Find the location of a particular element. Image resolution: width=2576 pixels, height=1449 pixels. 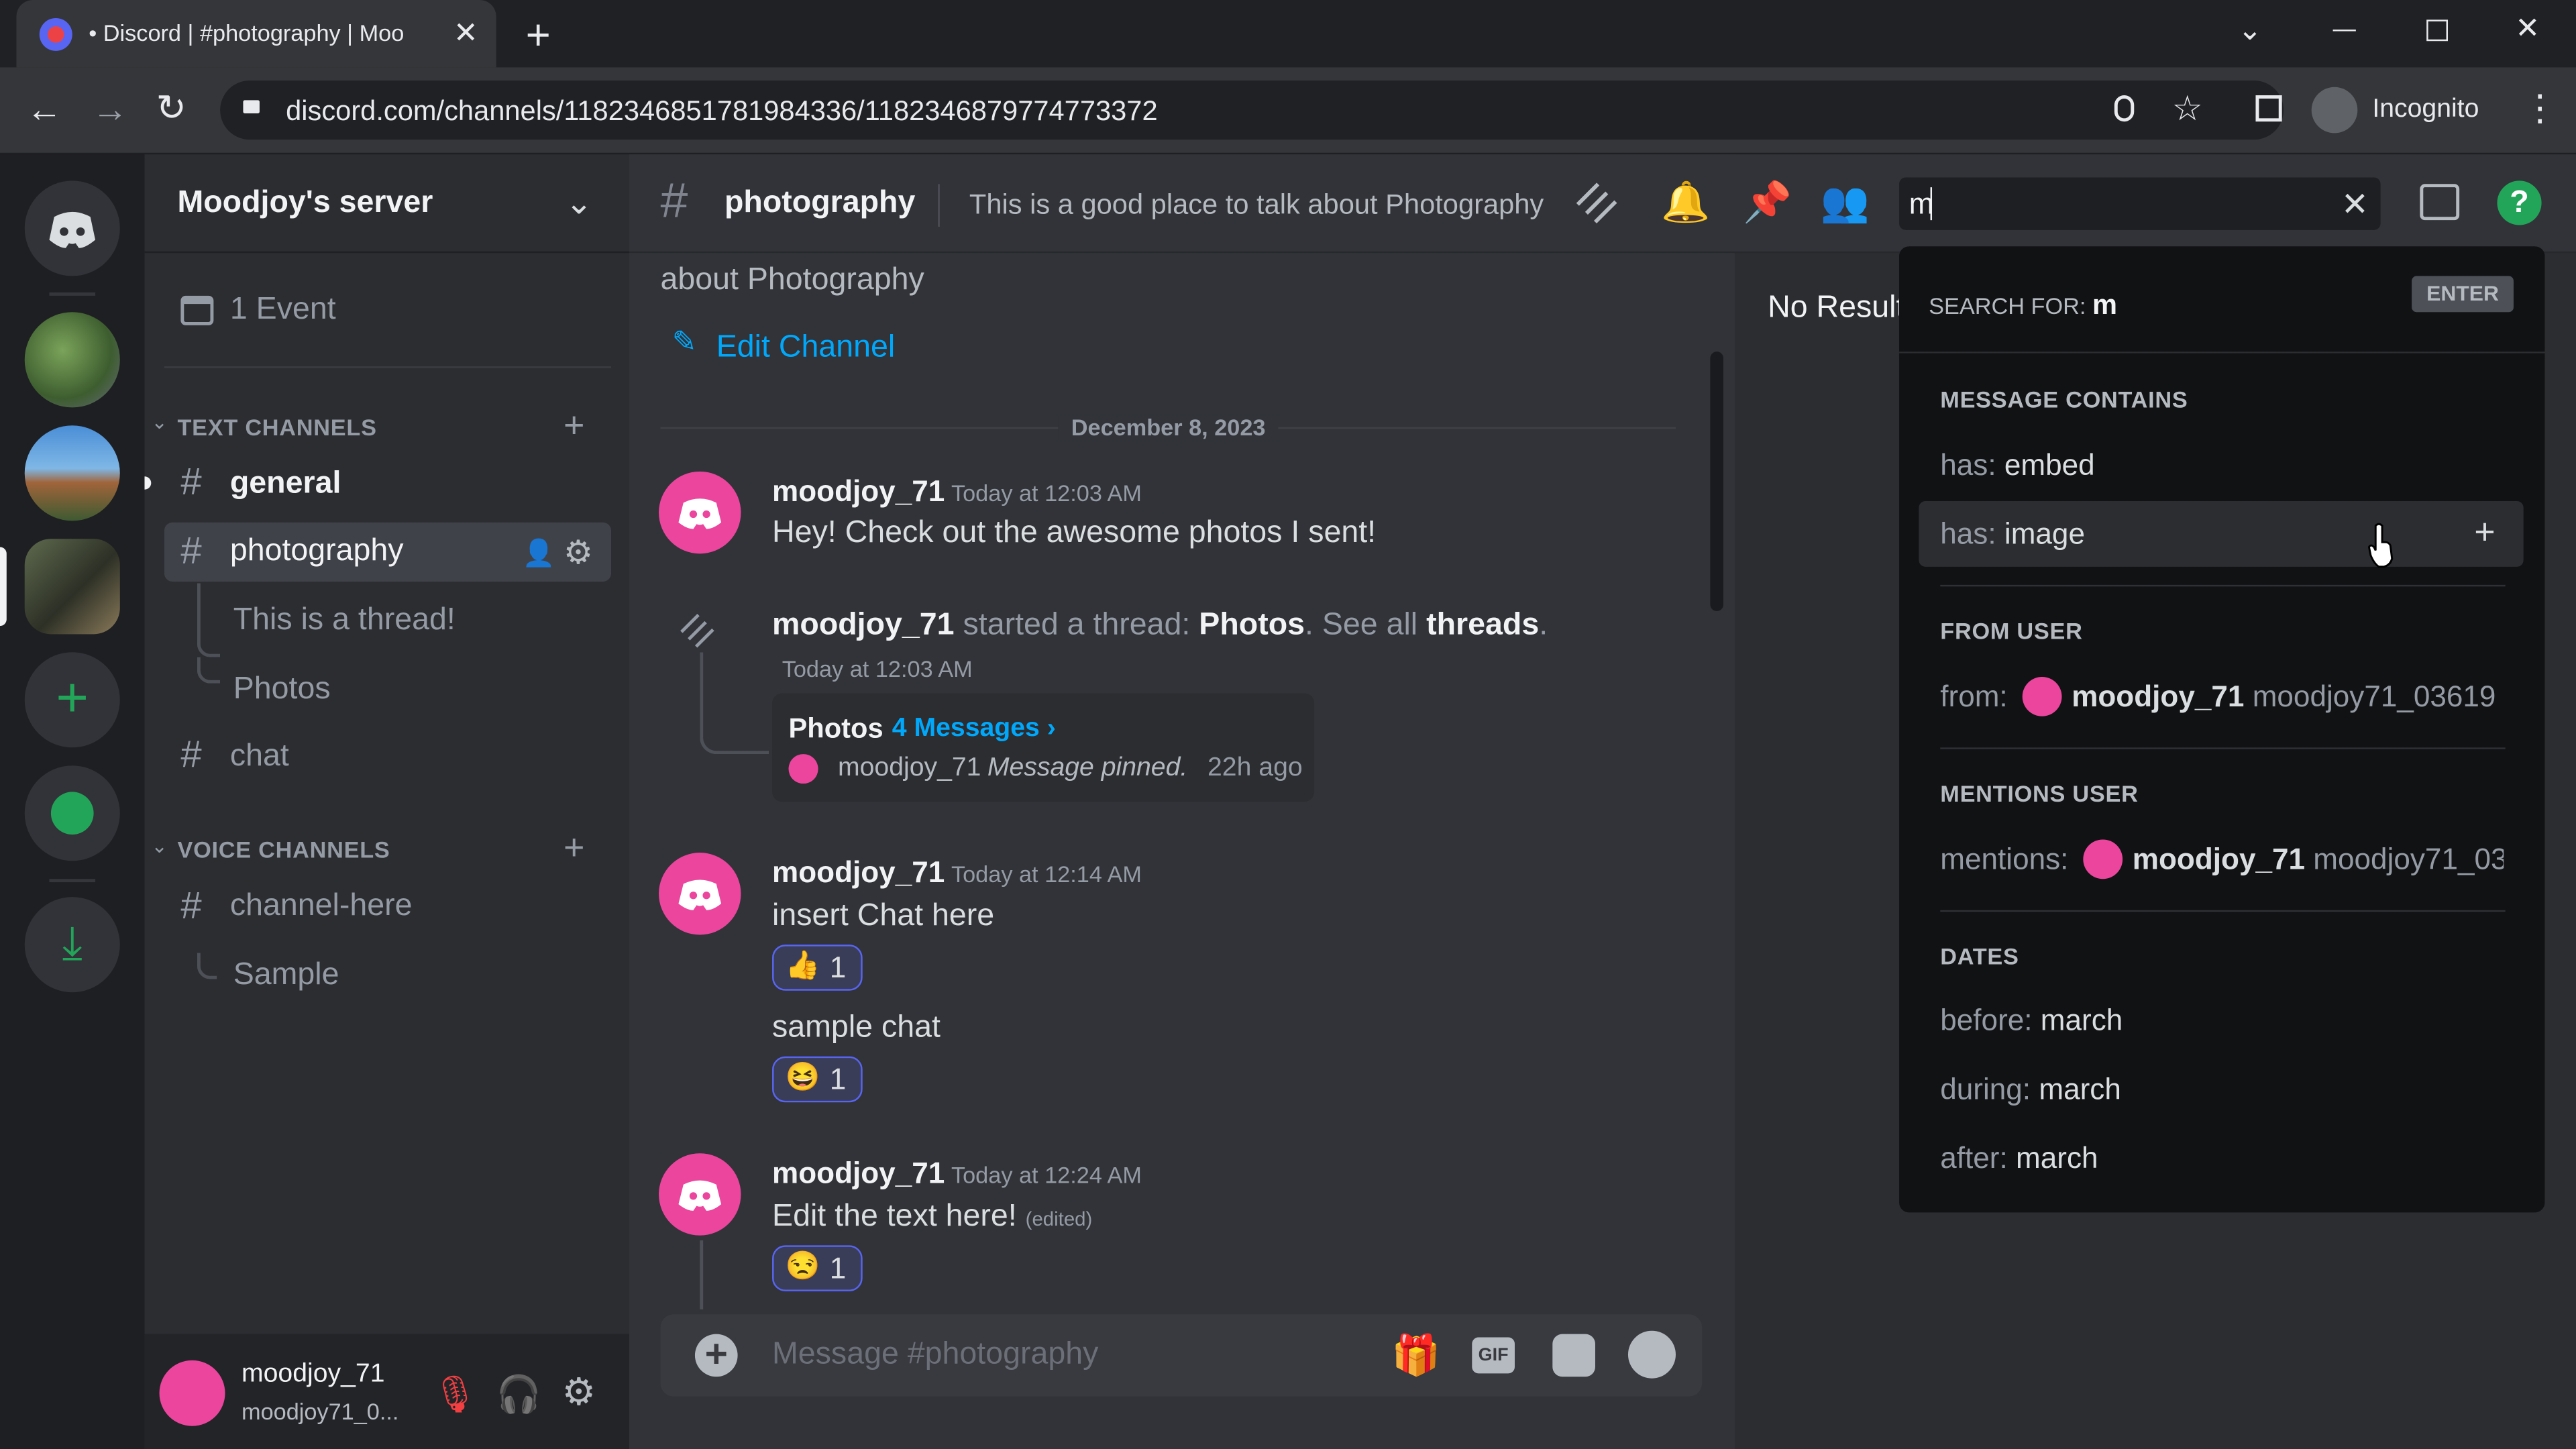

threads-link: threads is located at coordinates (1482, 625).